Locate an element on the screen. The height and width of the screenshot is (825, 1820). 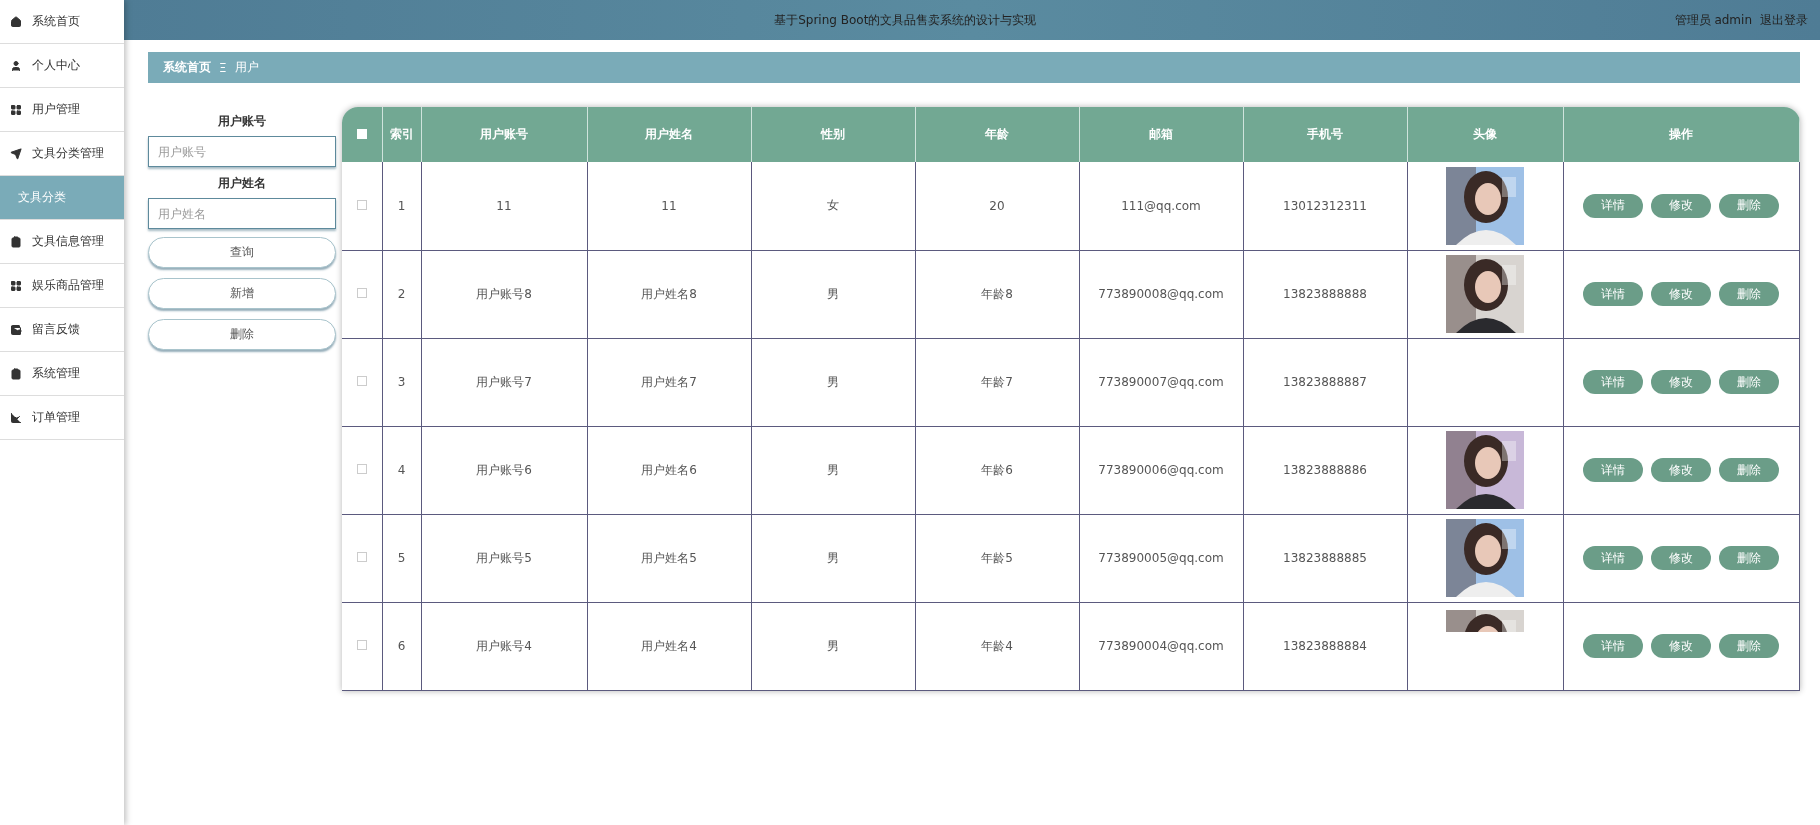
table-cell: 4 is located at coordinates (401, 470).